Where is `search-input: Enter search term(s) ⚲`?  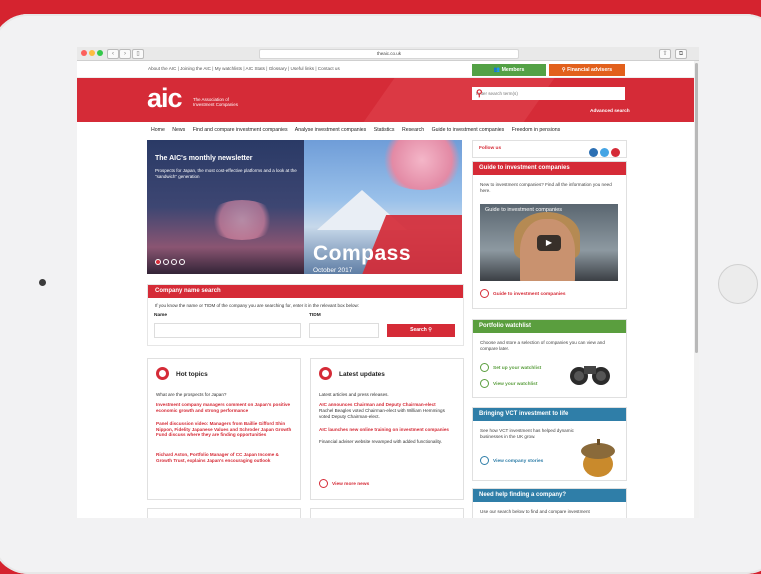
search-input: Enter search term(s) ⚲ is located at coordinates (548, 93).